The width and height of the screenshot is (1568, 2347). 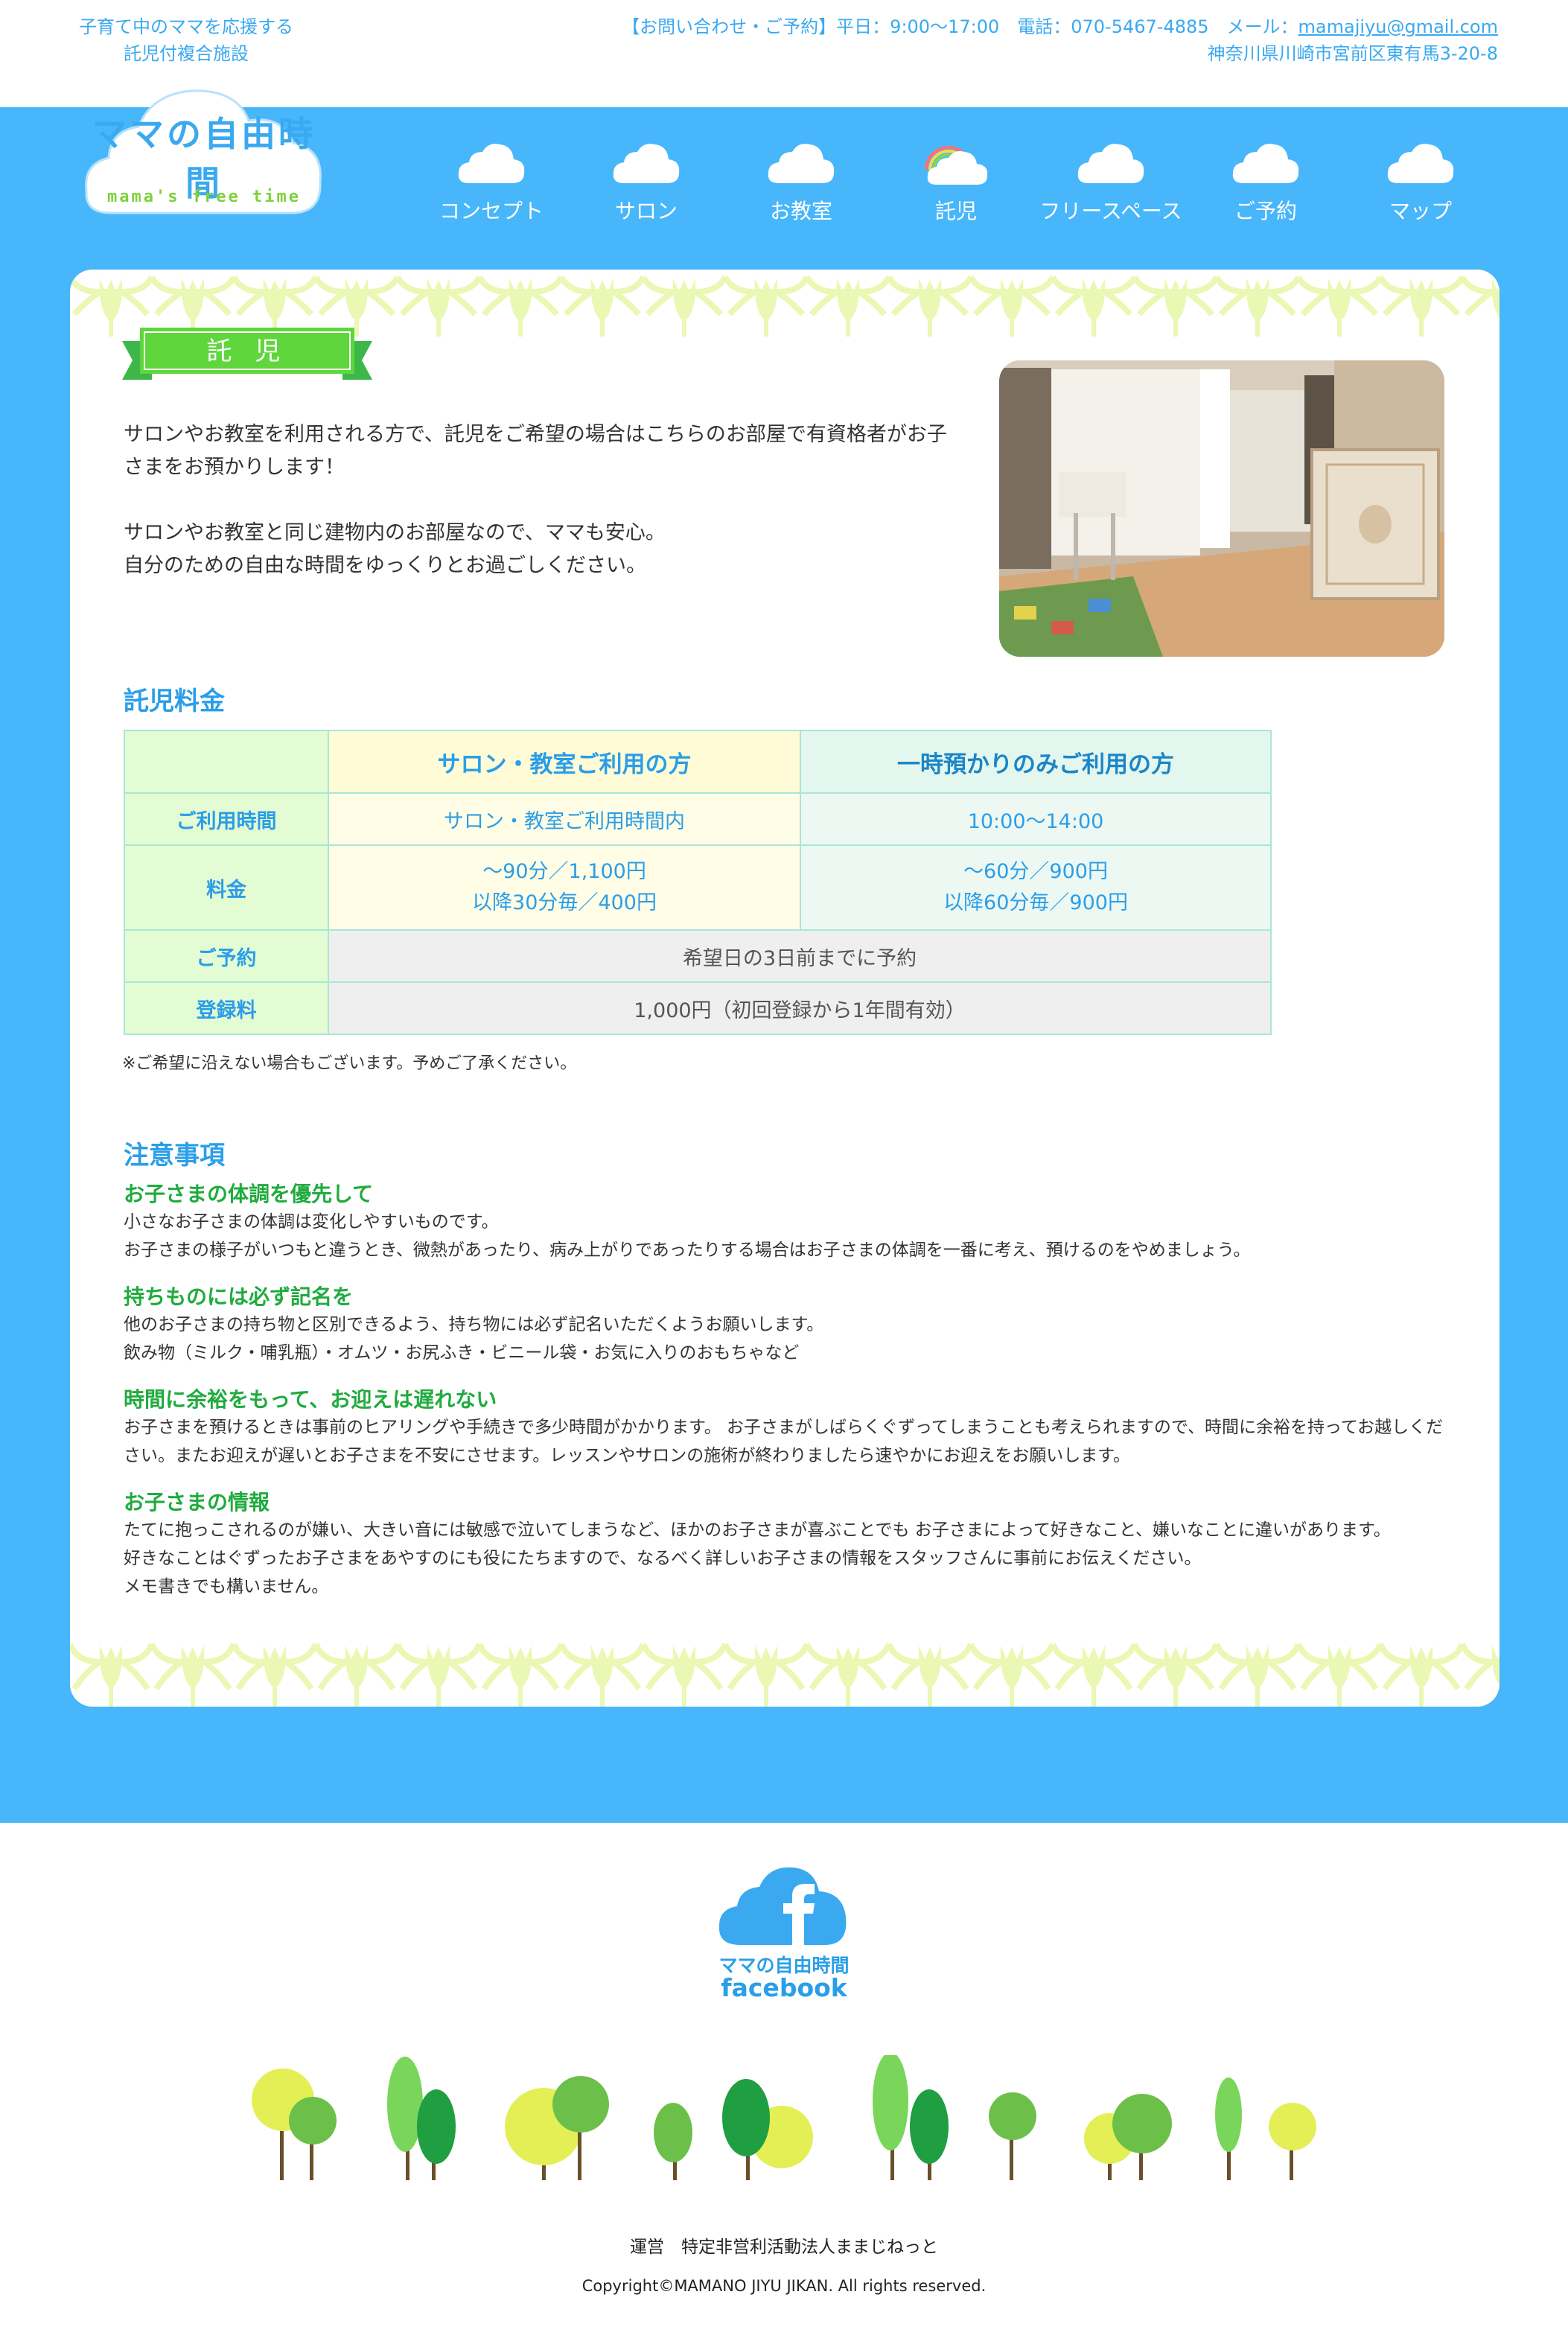 What do you see at coordinates (782, 1906) in the screenshot?
I see `facebook-cloud-icon` at bounding box center [782, 1906].